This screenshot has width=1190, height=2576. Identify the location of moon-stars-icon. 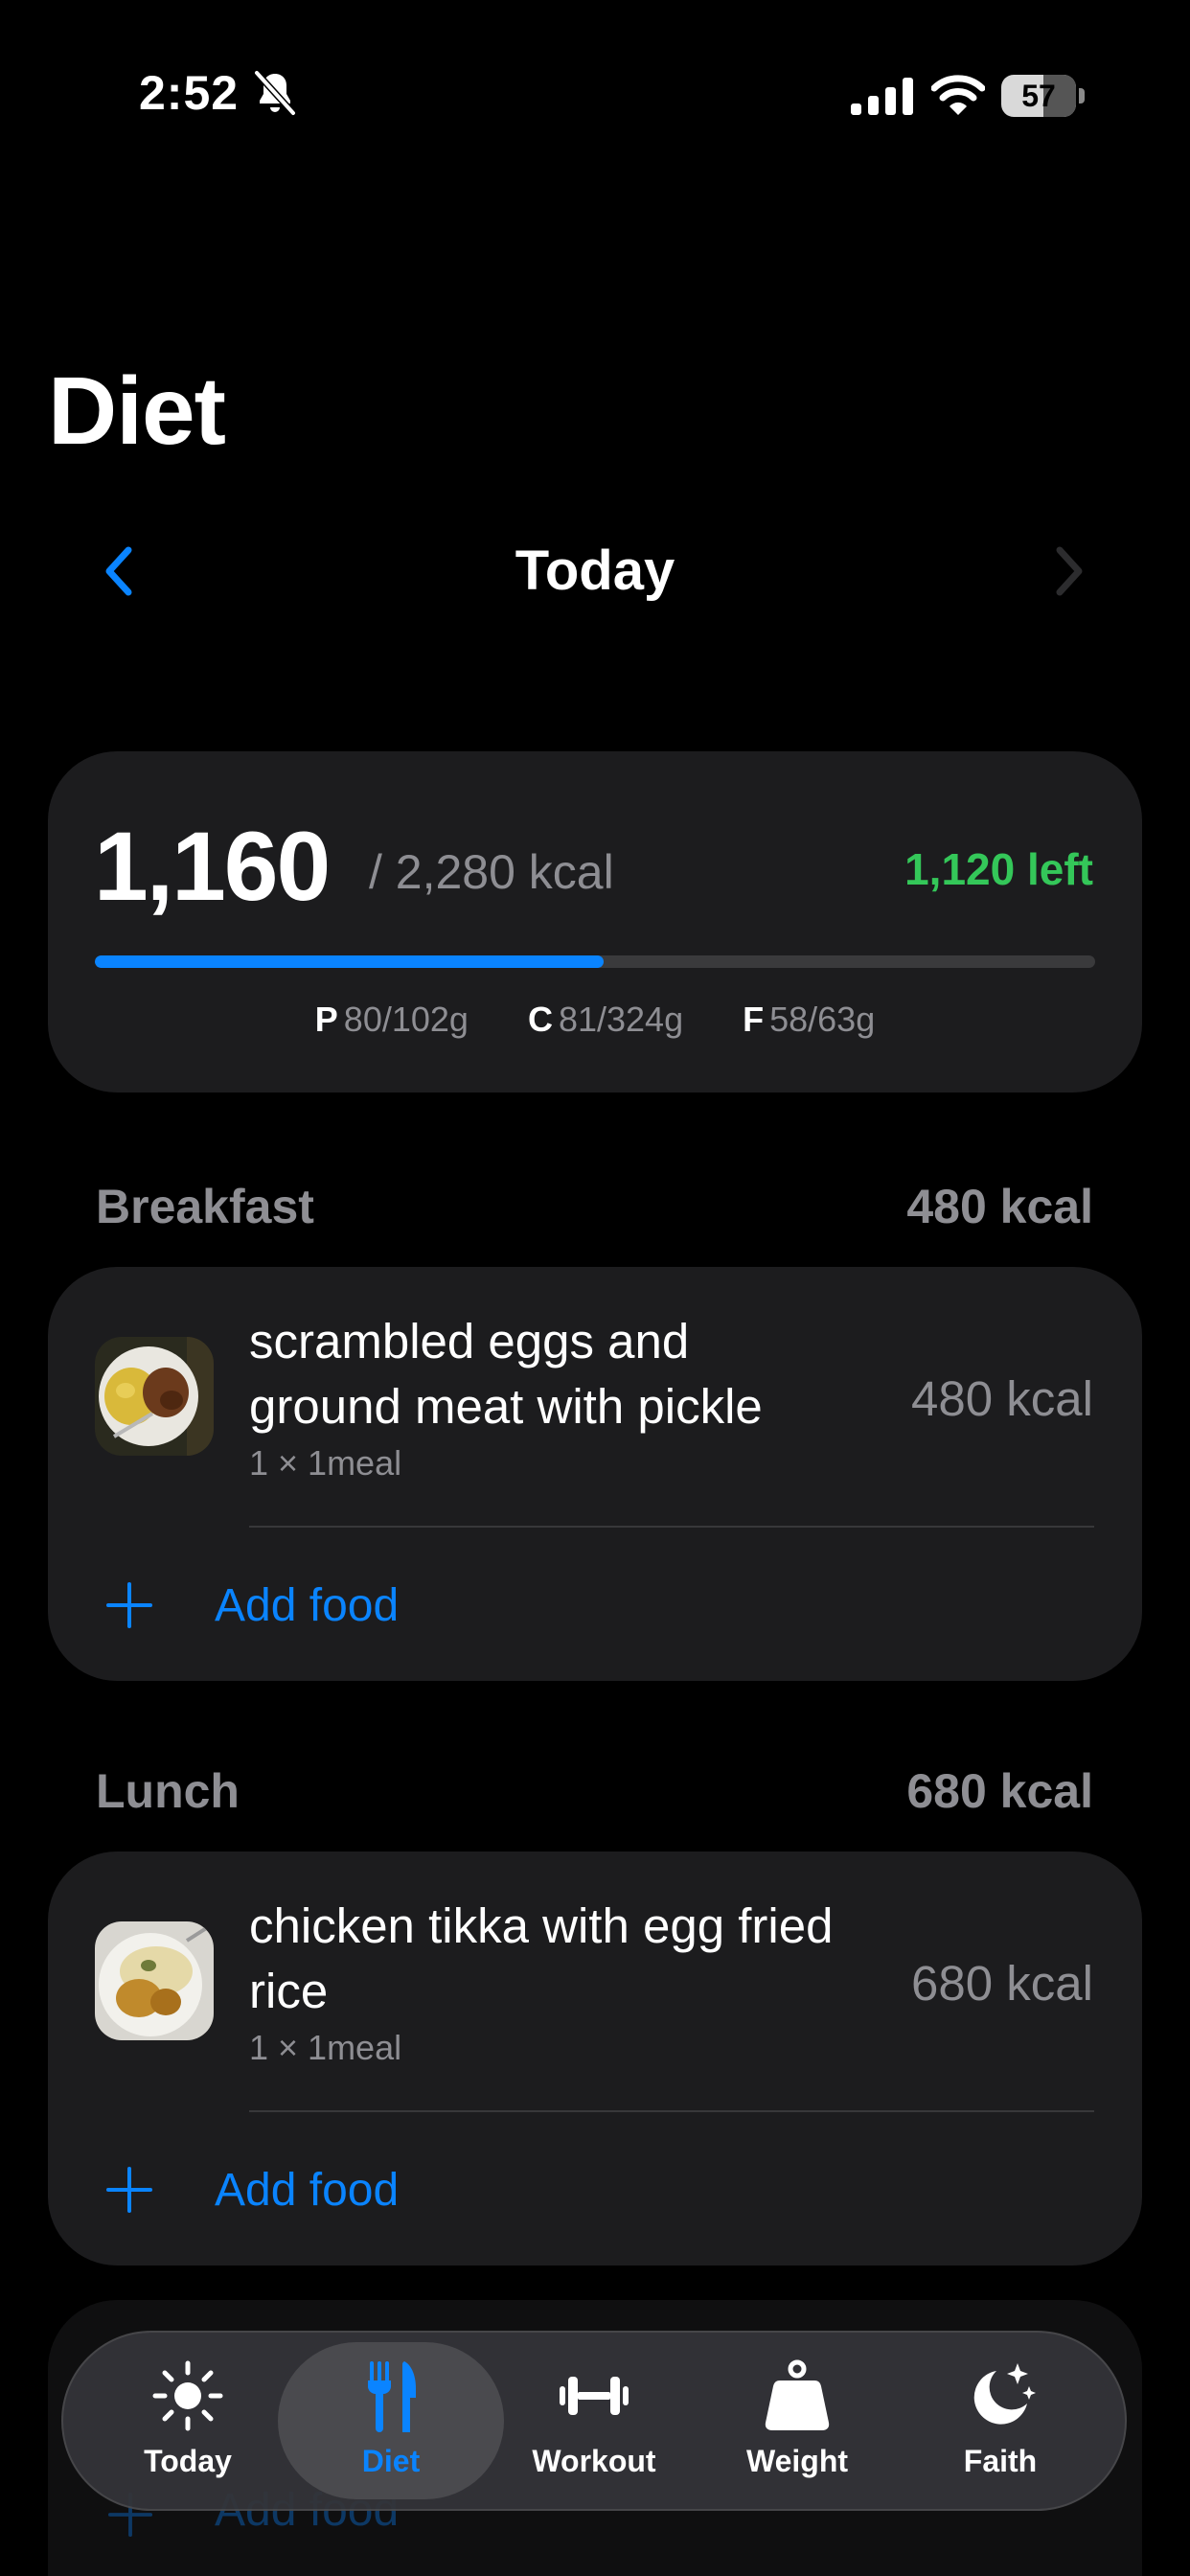
(1005, 2394).